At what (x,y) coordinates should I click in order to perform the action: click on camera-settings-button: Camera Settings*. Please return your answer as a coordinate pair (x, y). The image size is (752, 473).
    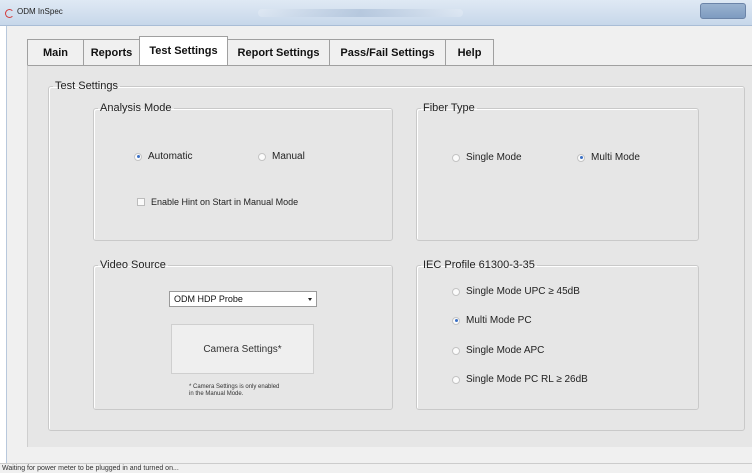
    Looking at the image, I should click on (242, 349).